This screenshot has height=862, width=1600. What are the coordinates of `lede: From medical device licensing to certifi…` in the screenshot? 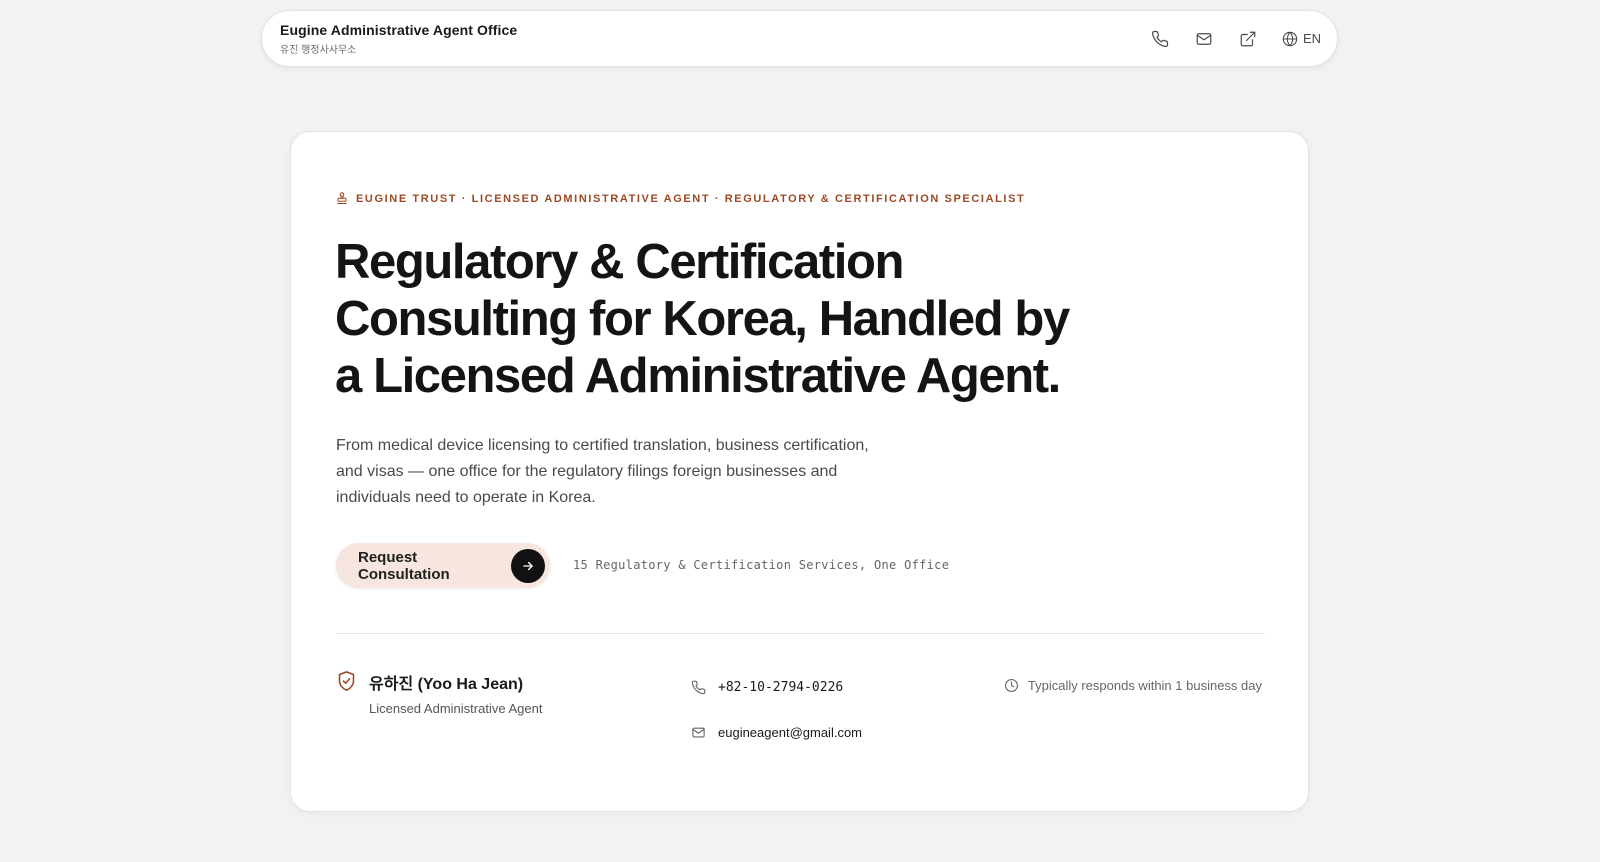 It's located at (602, 471).